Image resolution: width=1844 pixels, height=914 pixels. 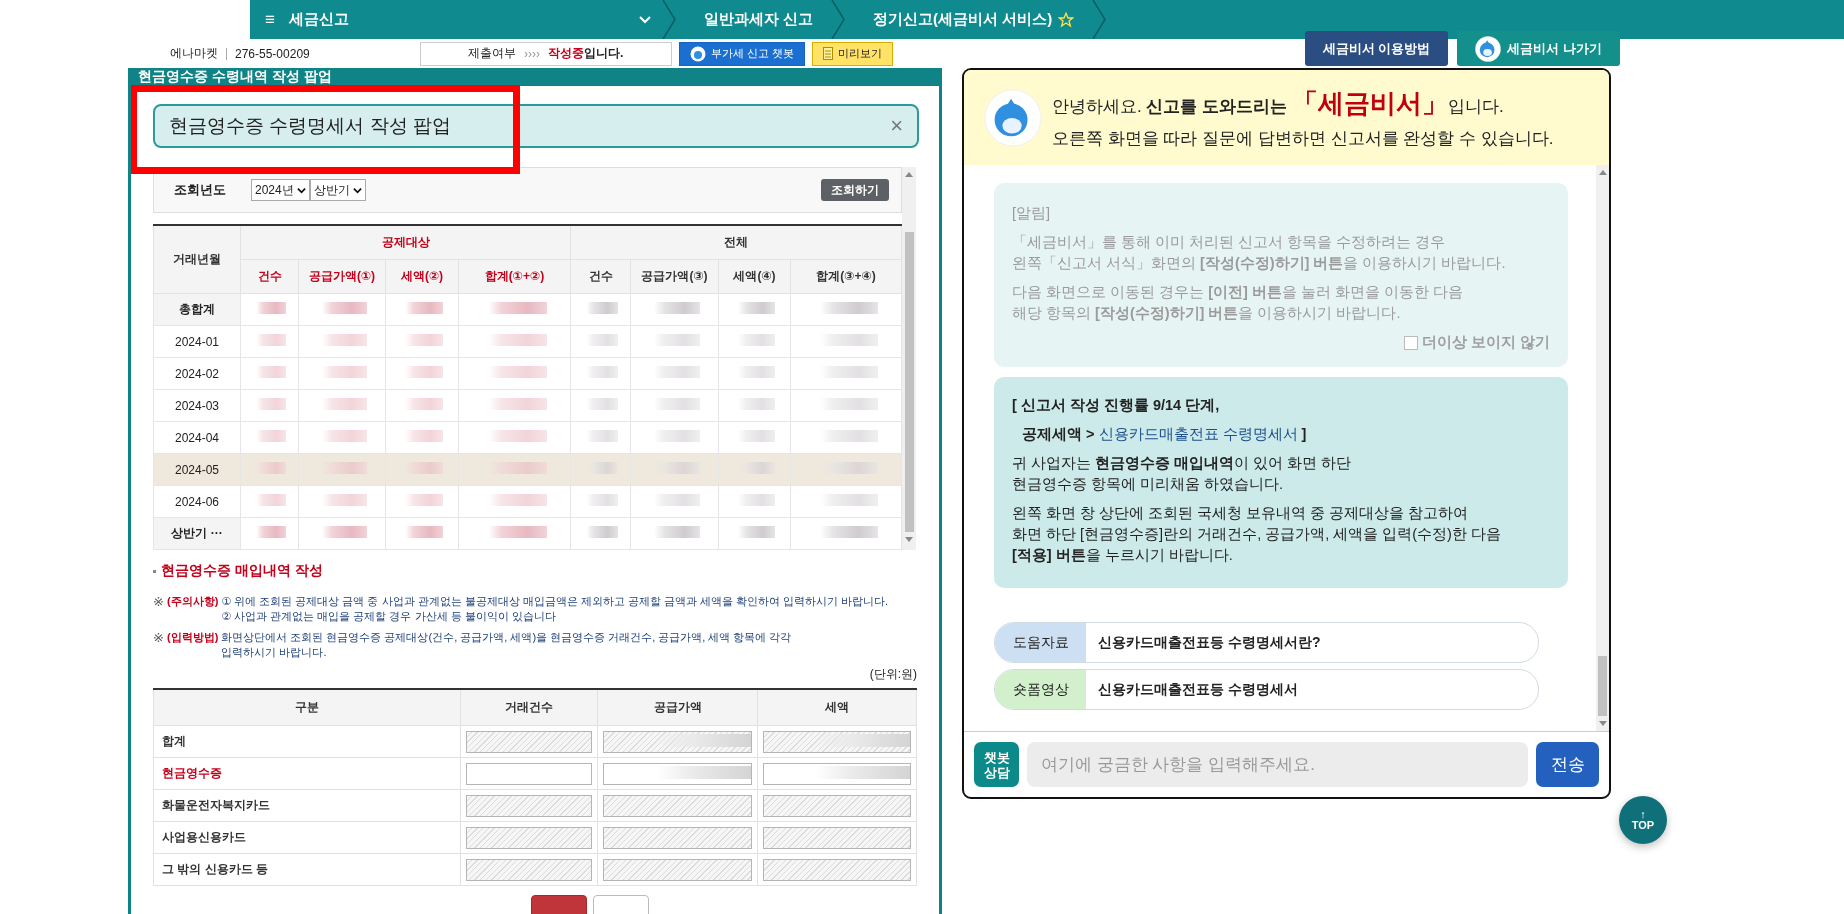 I want to click on table-cell: 상반기 ···, so click(x=197, y=533).